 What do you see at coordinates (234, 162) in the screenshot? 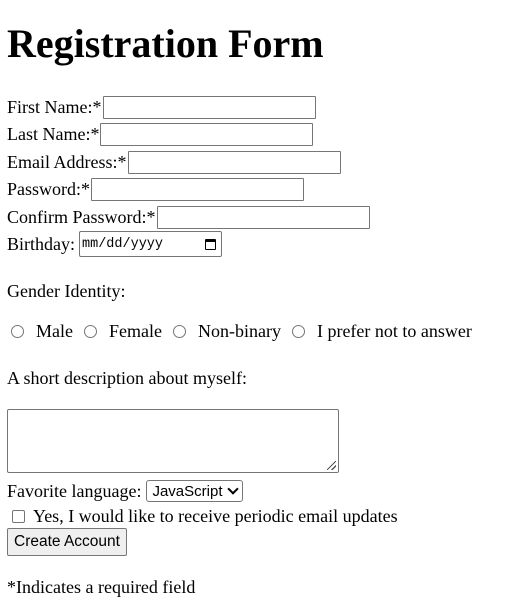
I see `email-input` at bounding box center [234, 162].